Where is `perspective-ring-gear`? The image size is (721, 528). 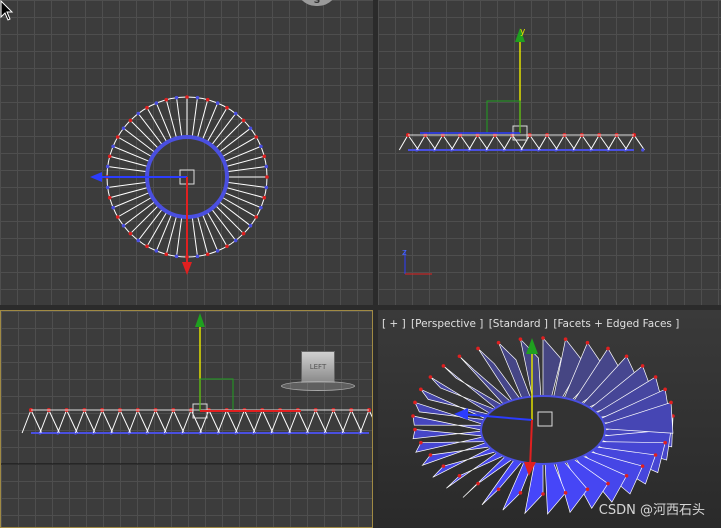 perspective-ring-gear is located at coordinates (543, 425).